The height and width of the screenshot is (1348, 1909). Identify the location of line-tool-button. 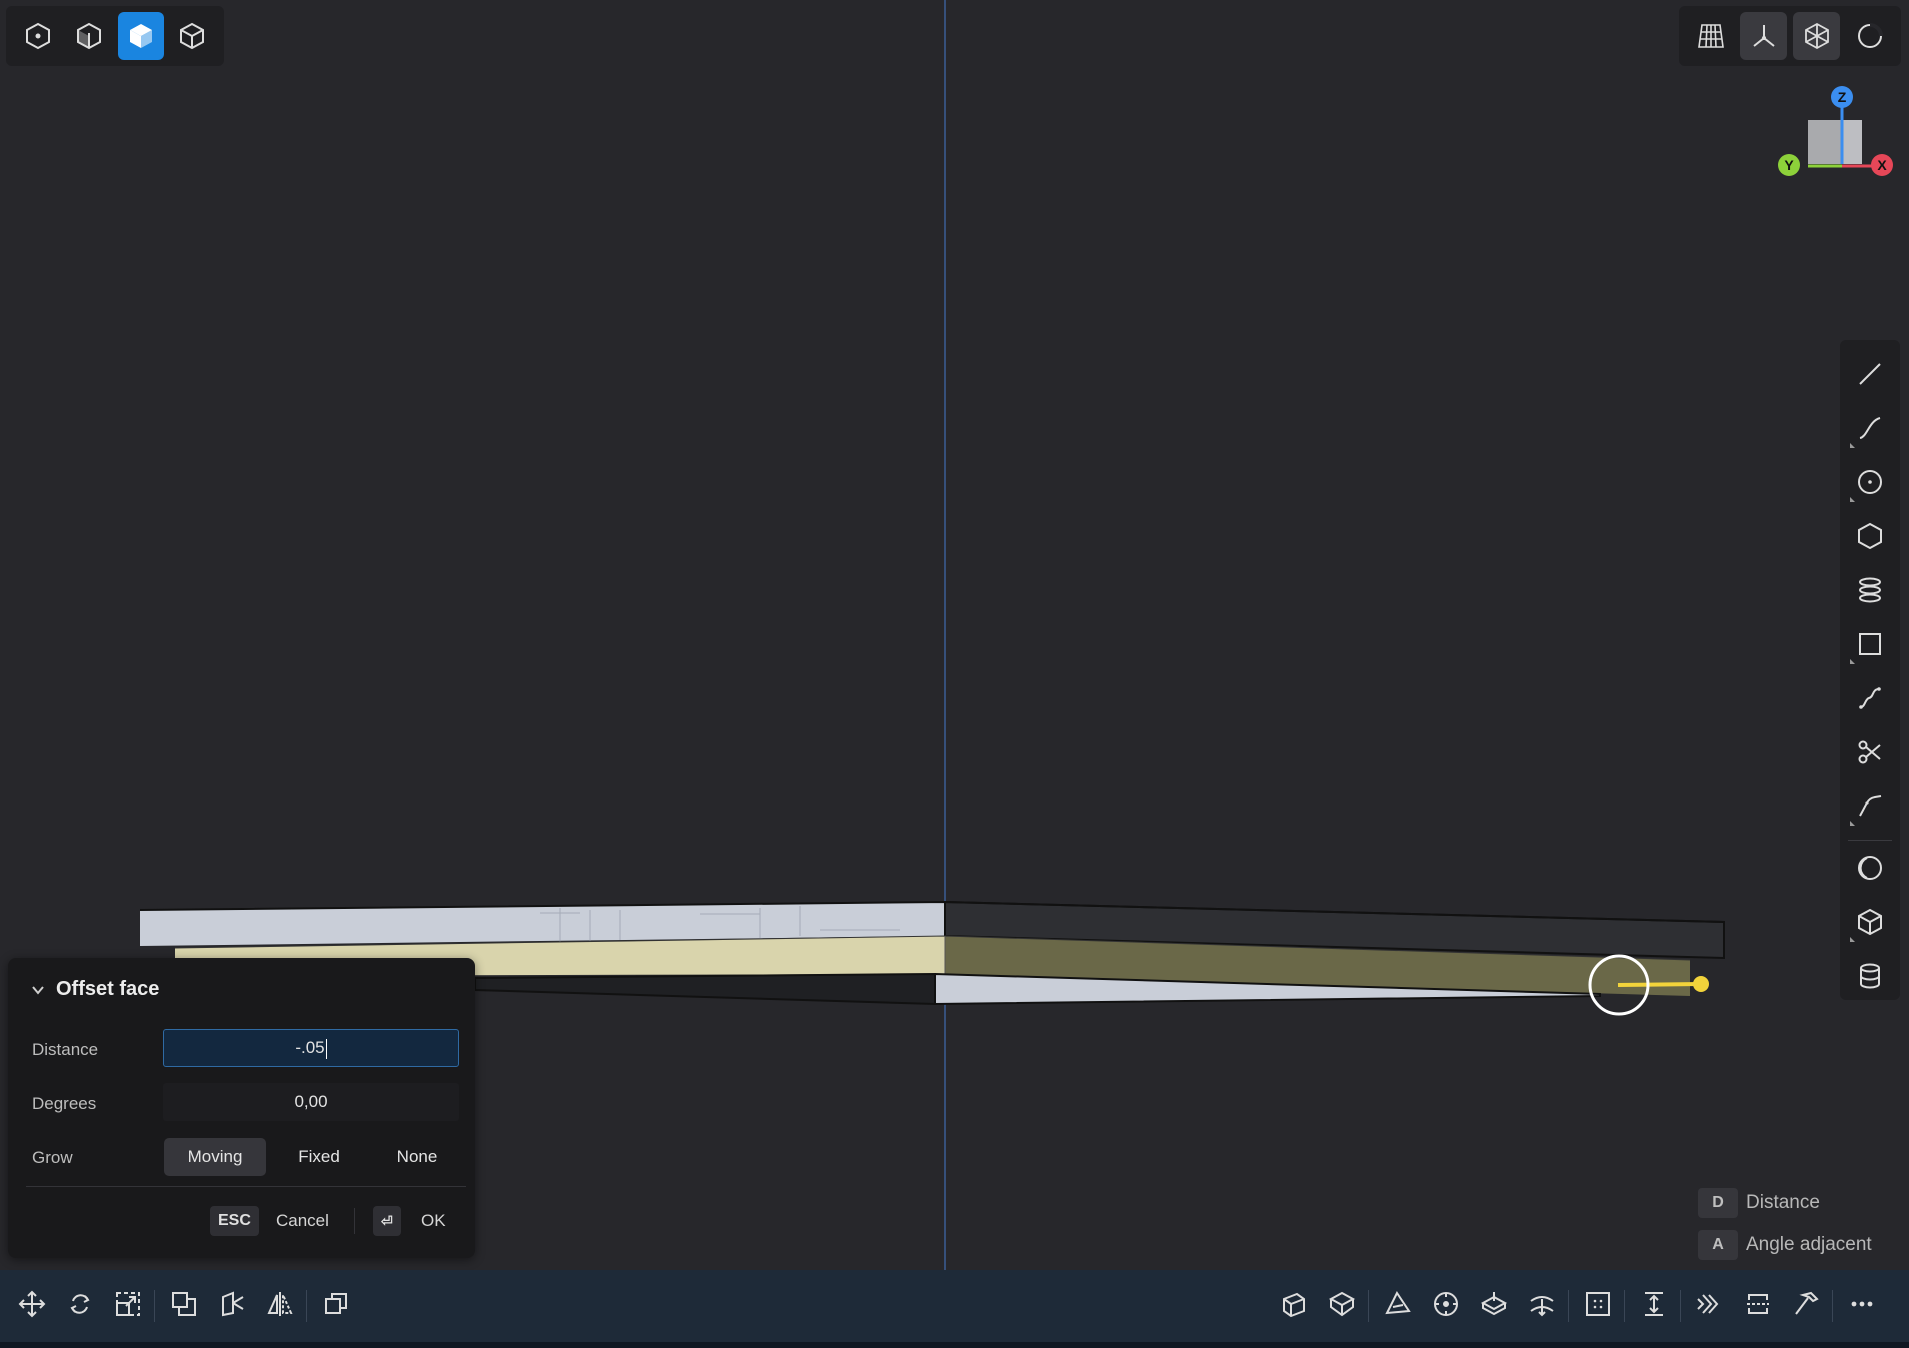
(1870, 374).